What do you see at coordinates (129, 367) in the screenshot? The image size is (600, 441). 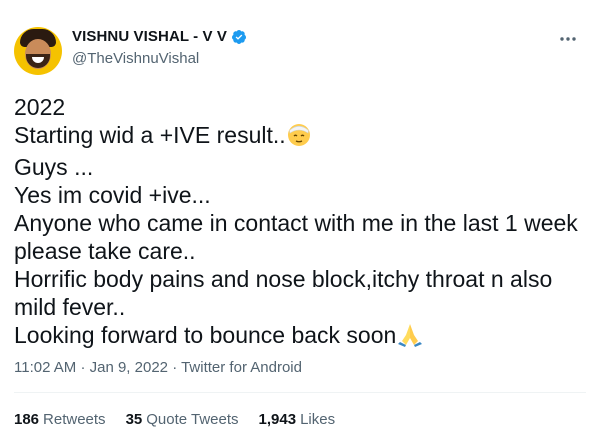 I see `tweet-date: Jan 9, 2022` at bounding box center [129, 367].